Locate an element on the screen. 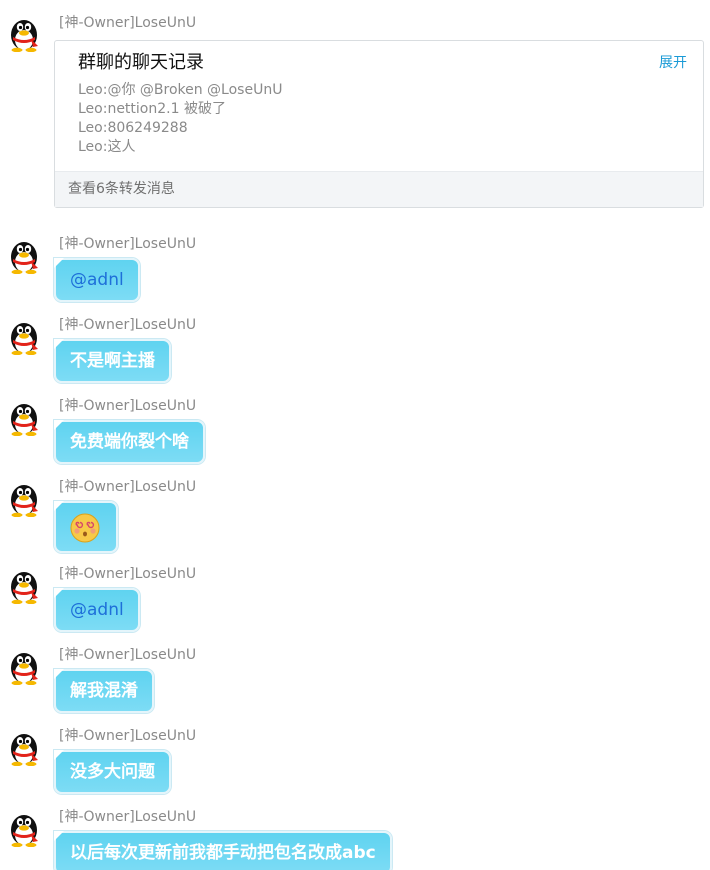 The image size is (710, 870). expand-link: 展开 is located at coordinates (673, 63).